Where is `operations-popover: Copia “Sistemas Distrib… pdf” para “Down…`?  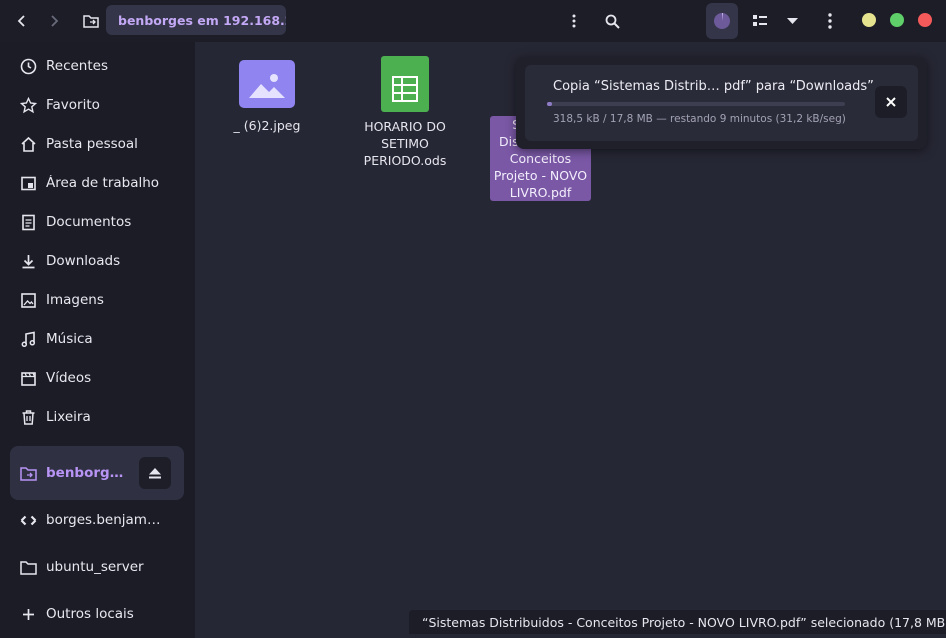 operations-popover: Copia “Sistemas Distrib… pdf” para “Down… is located at coordinates (721, 103).